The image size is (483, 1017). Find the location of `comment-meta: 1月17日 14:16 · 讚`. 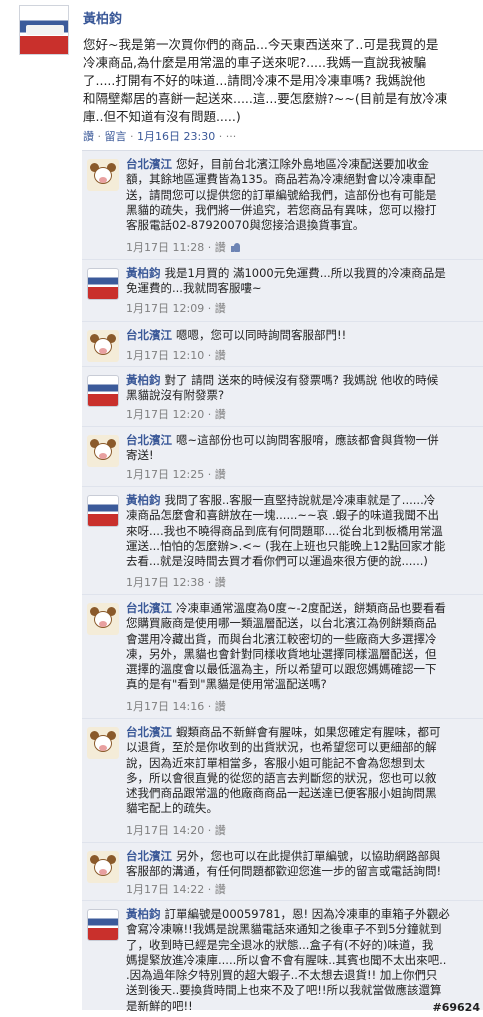

comment-meta: 1月17日 14:16 · 讚 is located at coordinates (176, 706).